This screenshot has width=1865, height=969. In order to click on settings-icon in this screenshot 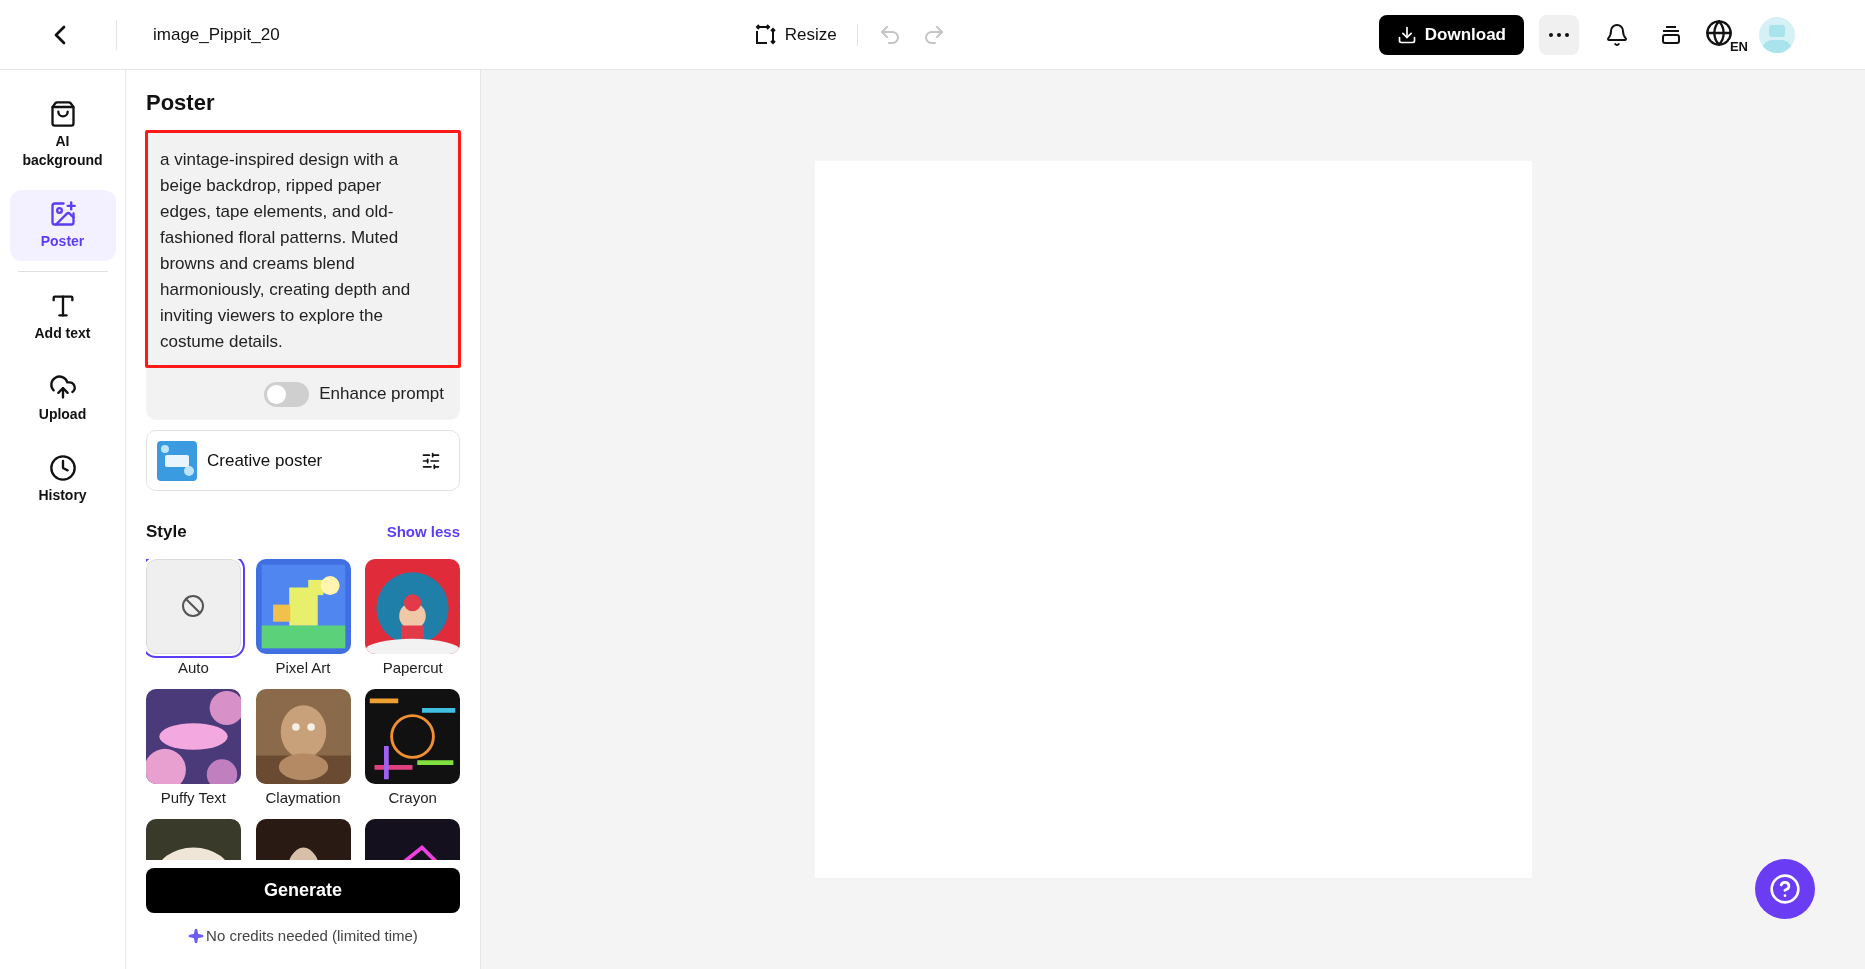, I will do `click(431, 460)`.